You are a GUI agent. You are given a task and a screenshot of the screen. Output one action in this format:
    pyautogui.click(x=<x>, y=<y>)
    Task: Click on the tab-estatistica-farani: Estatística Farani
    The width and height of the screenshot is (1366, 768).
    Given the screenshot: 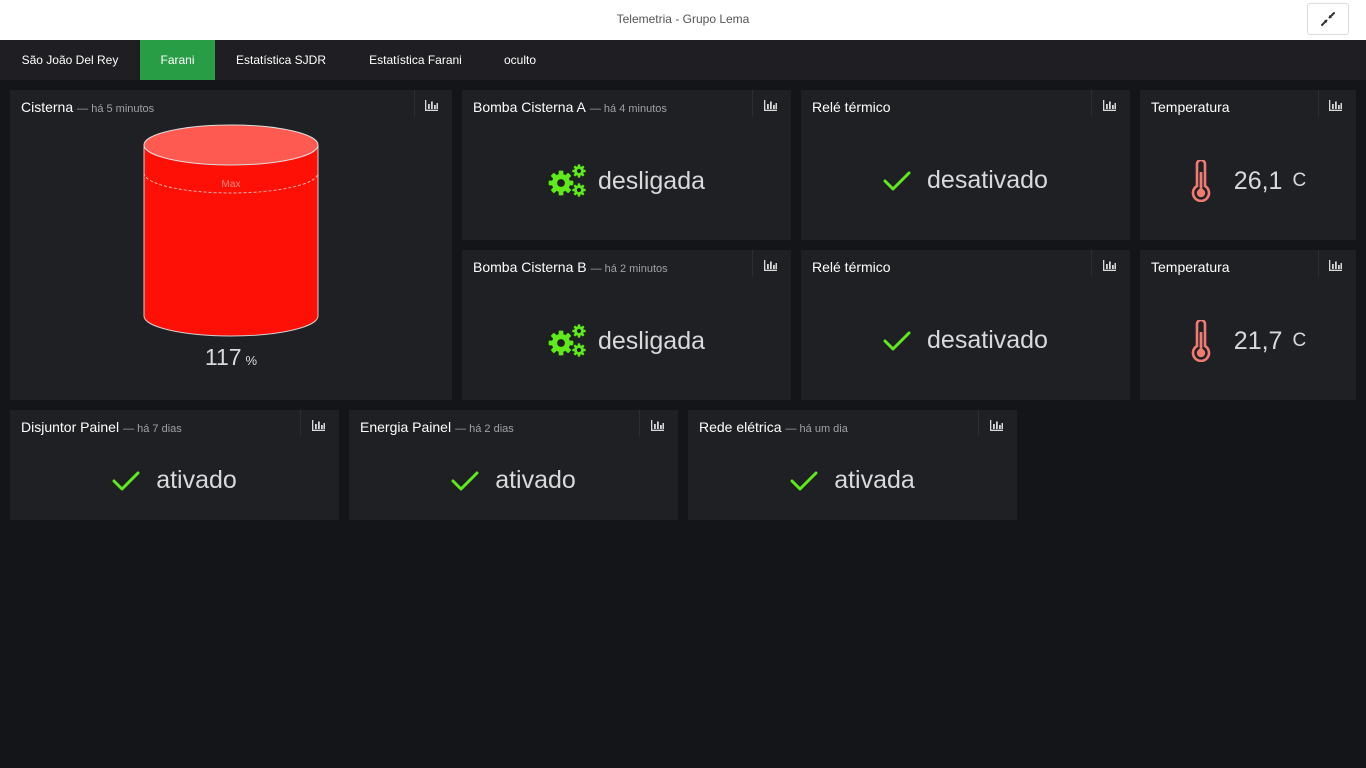 What is the action you would take?
    pyautogui.click(x=415, y=60)
    